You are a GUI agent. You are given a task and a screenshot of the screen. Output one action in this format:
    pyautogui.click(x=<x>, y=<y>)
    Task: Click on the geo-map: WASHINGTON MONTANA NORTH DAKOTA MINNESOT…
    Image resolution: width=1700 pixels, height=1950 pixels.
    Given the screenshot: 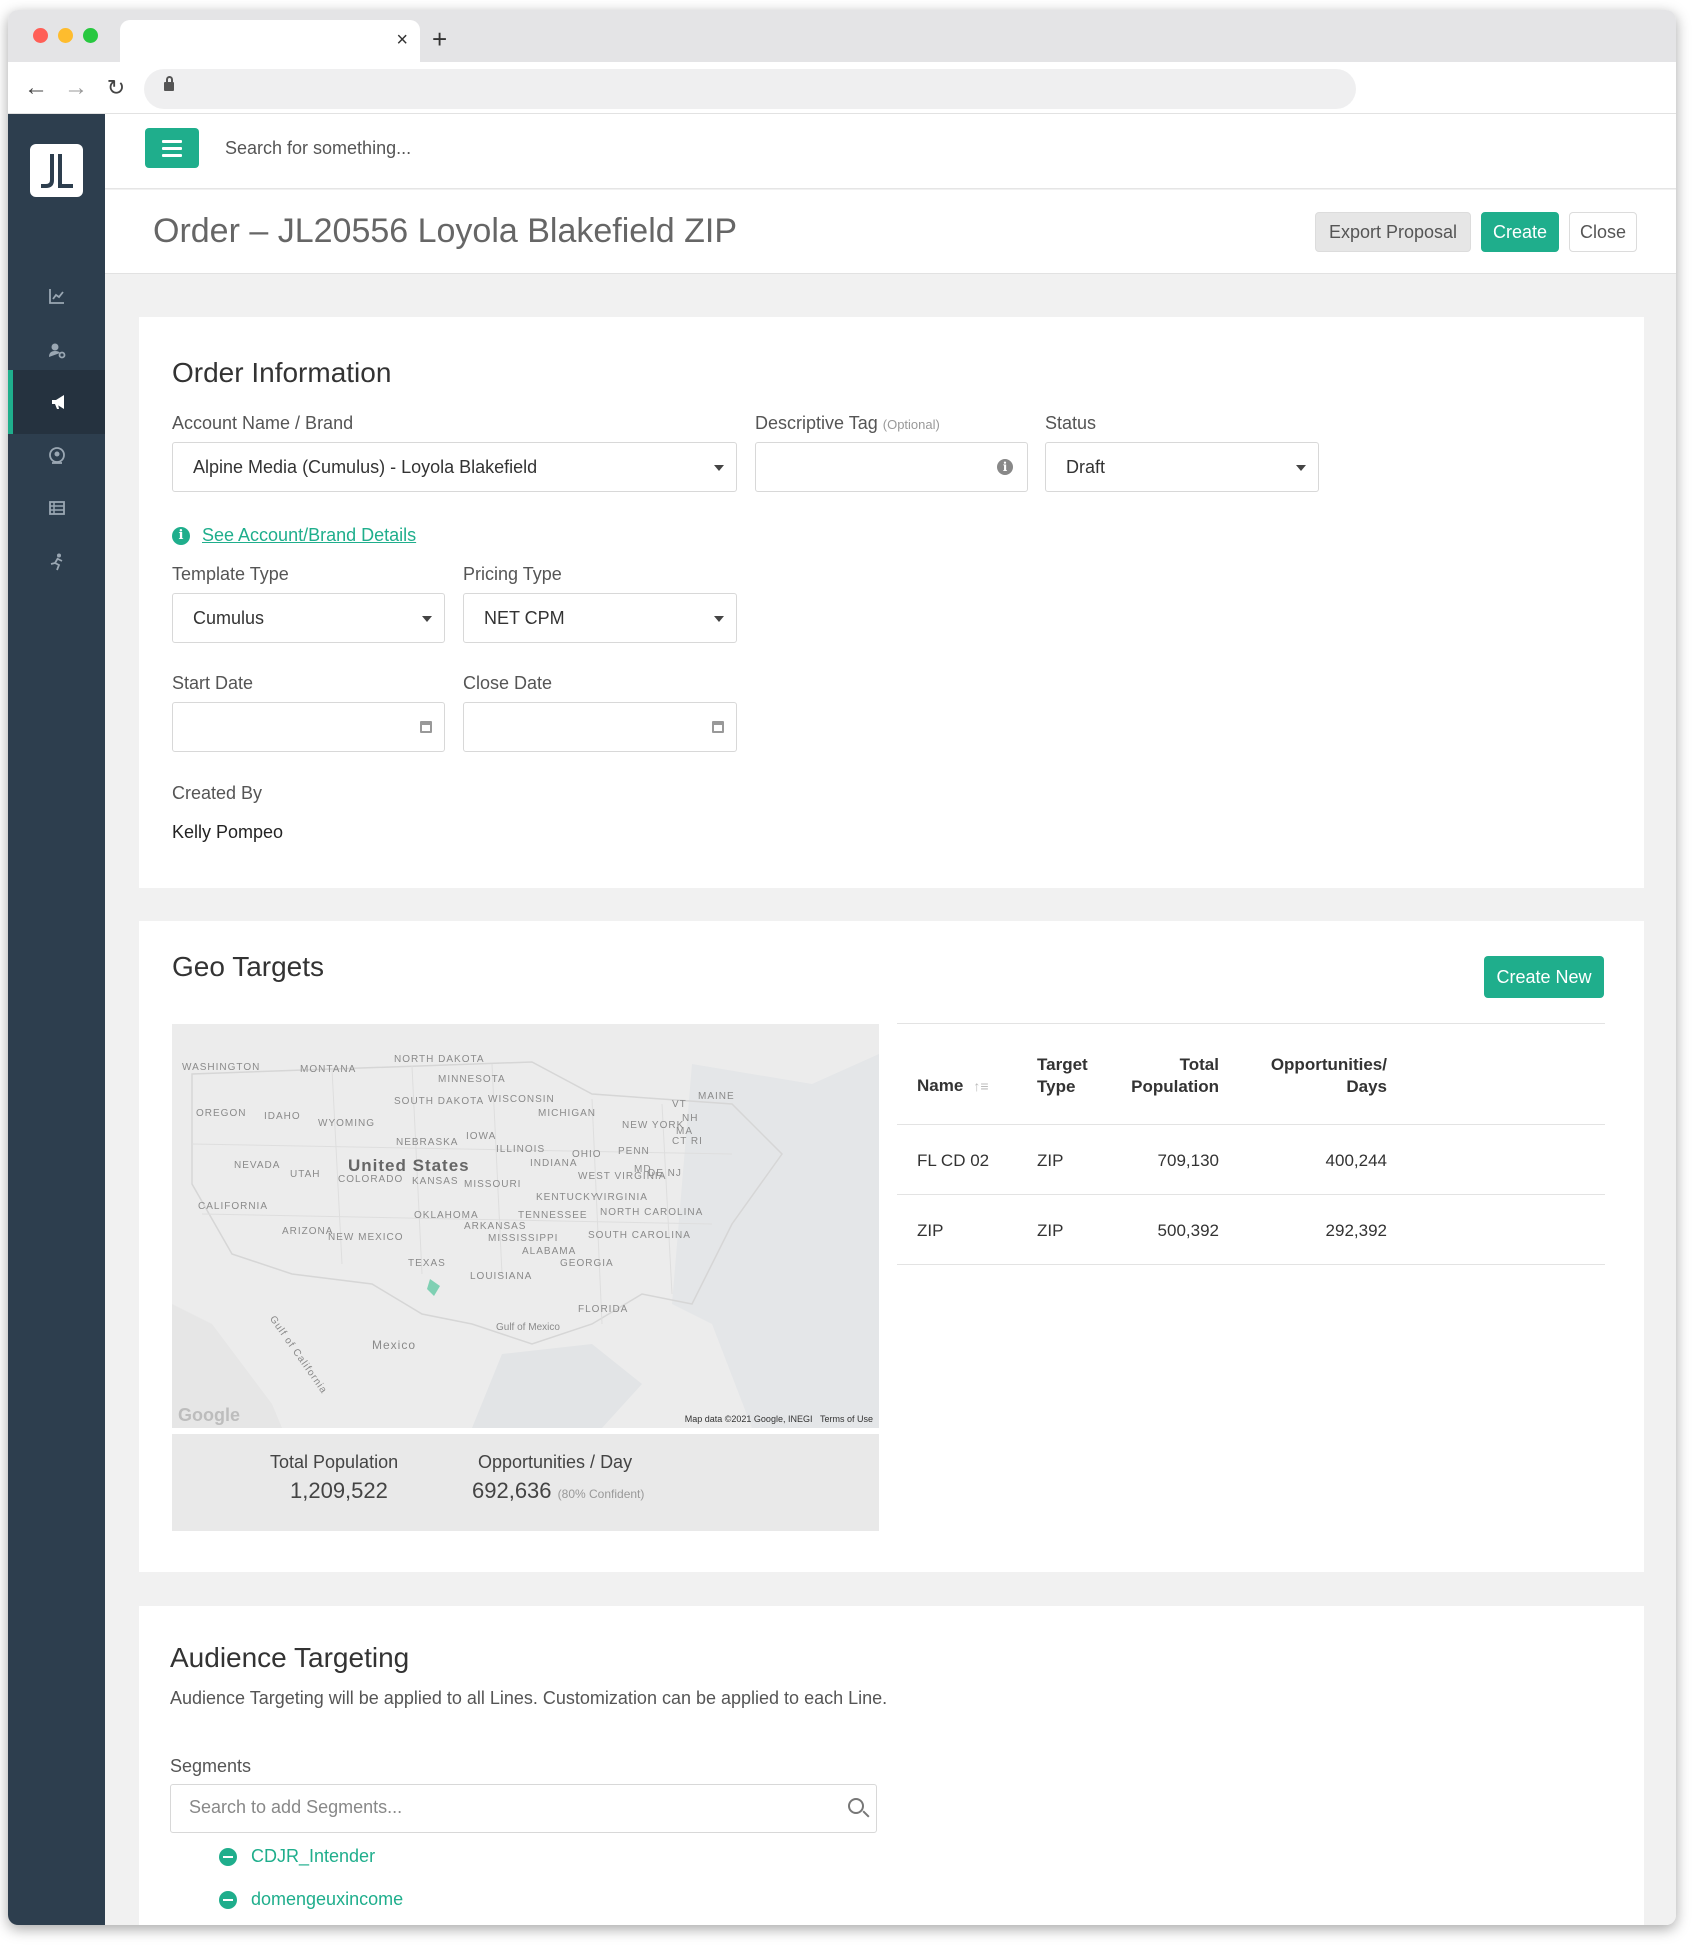 What is the action you would take?
    pyautogui.click(x=525, y=1226)
    